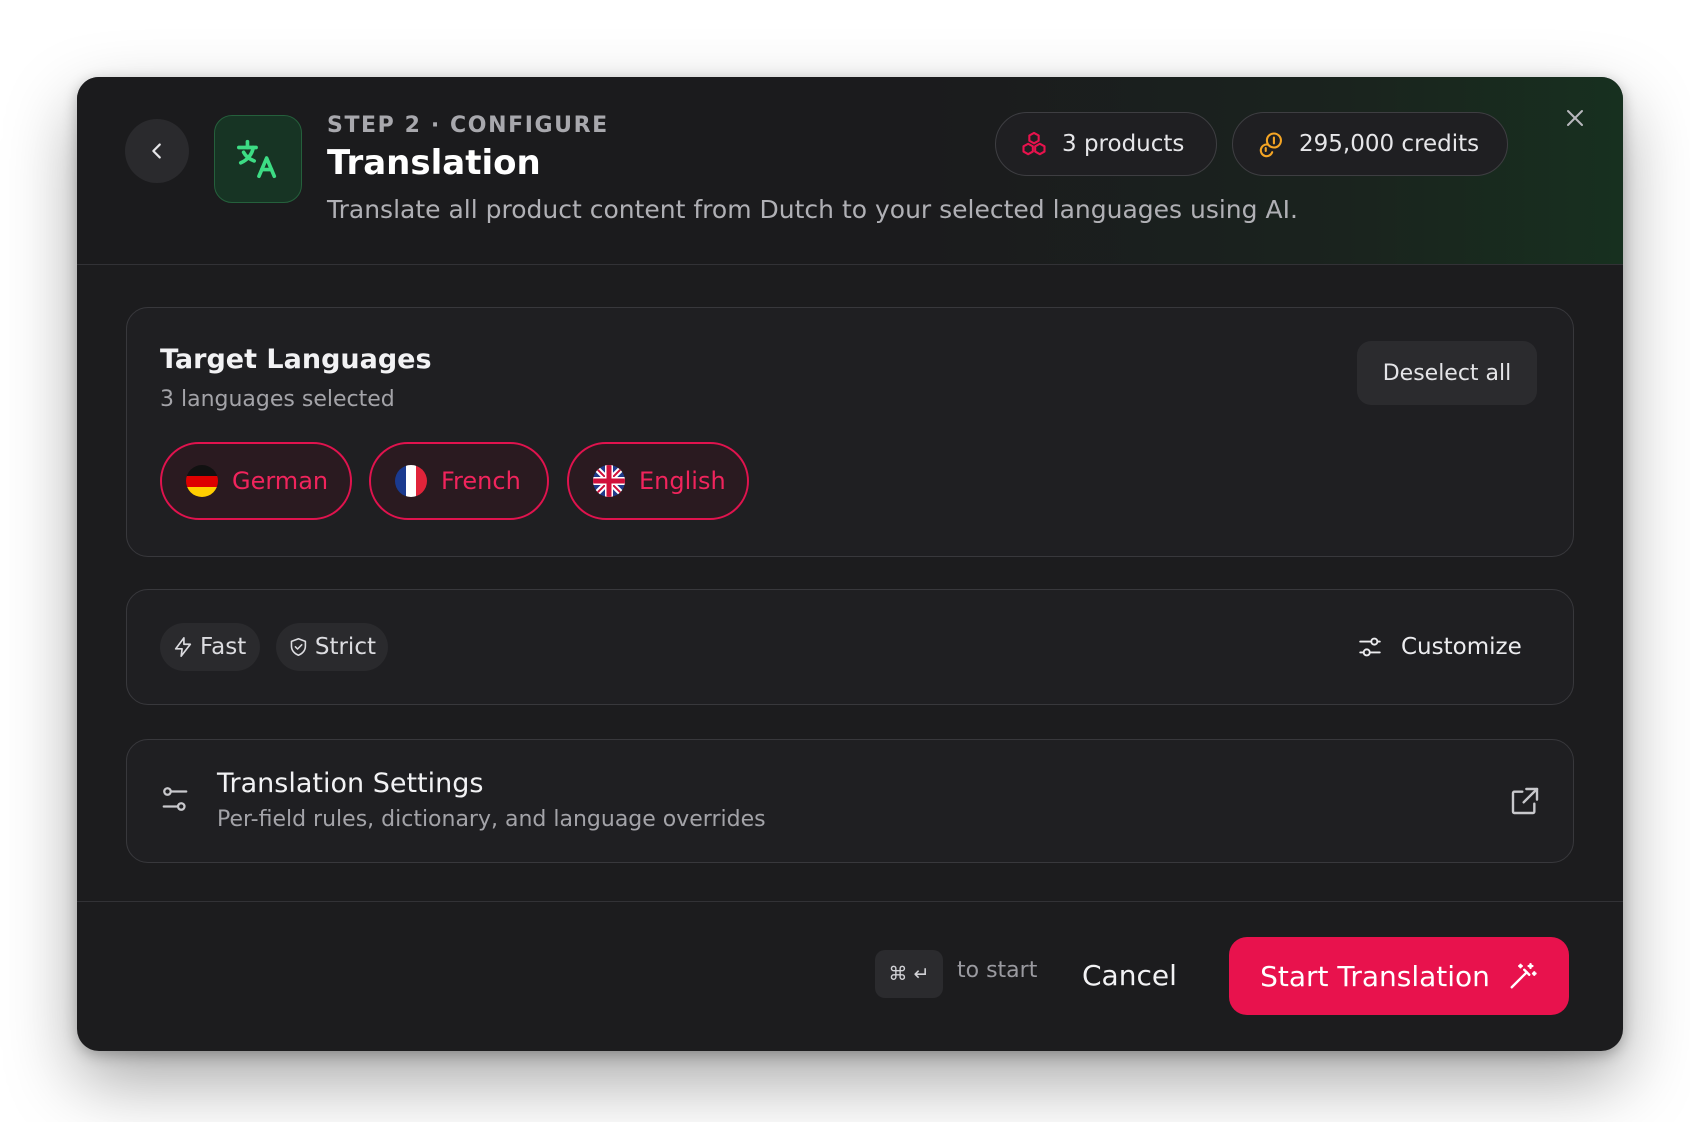 Image resolution: width=1690 pixels, height=1122 pixels. What do you see at coordinates (609, 481) in the screenshot?
I see `gb-flag-icon` at bounding box center [609, 481].